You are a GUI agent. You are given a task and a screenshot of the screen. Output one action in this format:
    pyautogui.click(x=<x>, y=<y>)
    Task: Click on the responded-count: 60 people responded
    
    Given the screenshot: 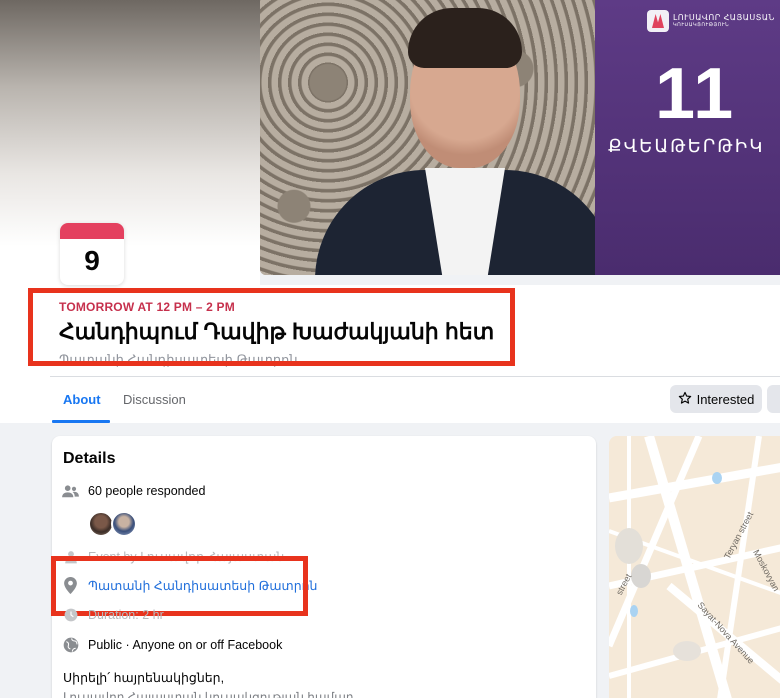 What is the action you would take?
    pyautogui.click(x=147, y=490)
    